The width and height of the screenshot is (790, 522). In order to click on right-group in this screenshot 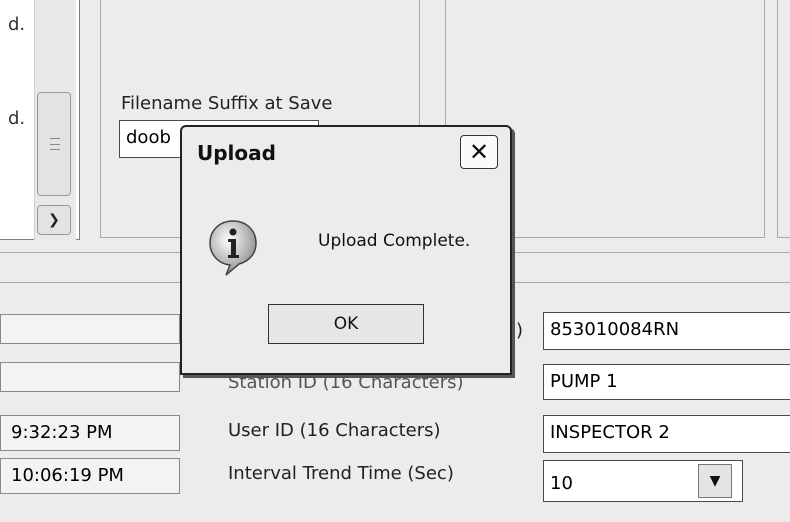, I will do `click(783, 119)`.